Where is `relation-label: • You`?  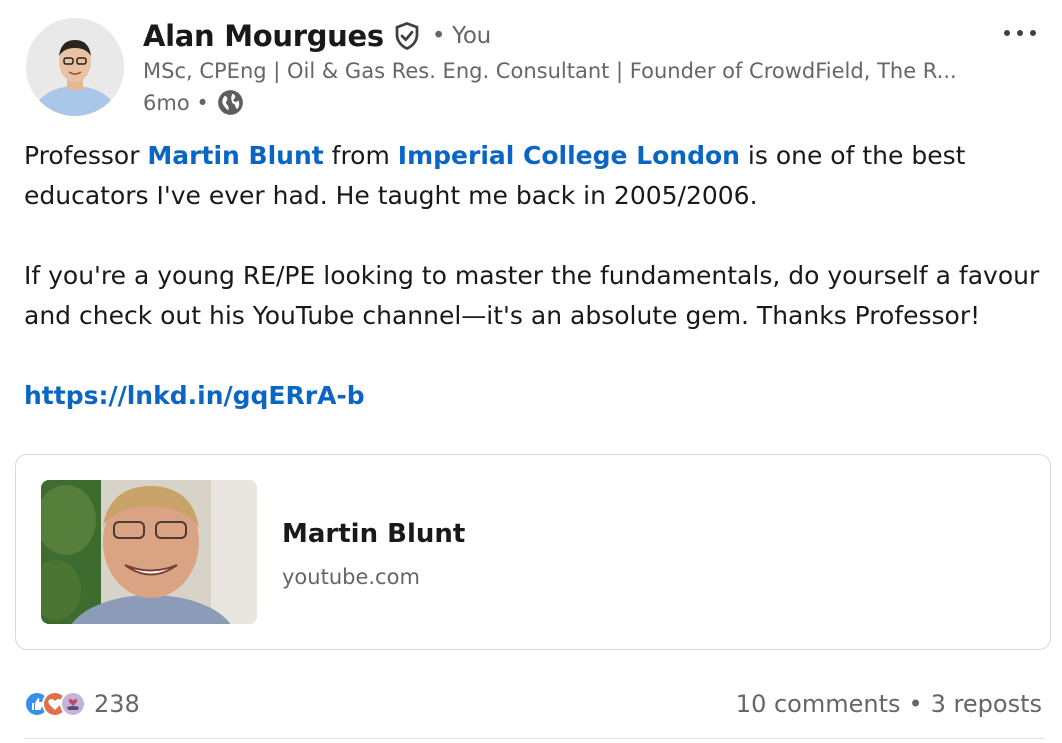
relation-label: • You is located at coordinates (461, 36).